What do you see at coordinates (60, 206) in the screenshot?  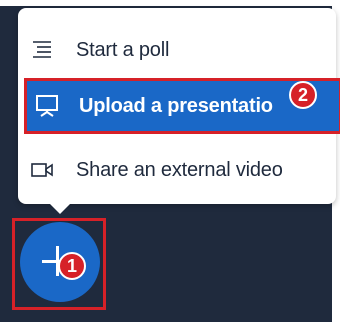 I see `menu-pointer-arrow` at bounding box center [60, 206].